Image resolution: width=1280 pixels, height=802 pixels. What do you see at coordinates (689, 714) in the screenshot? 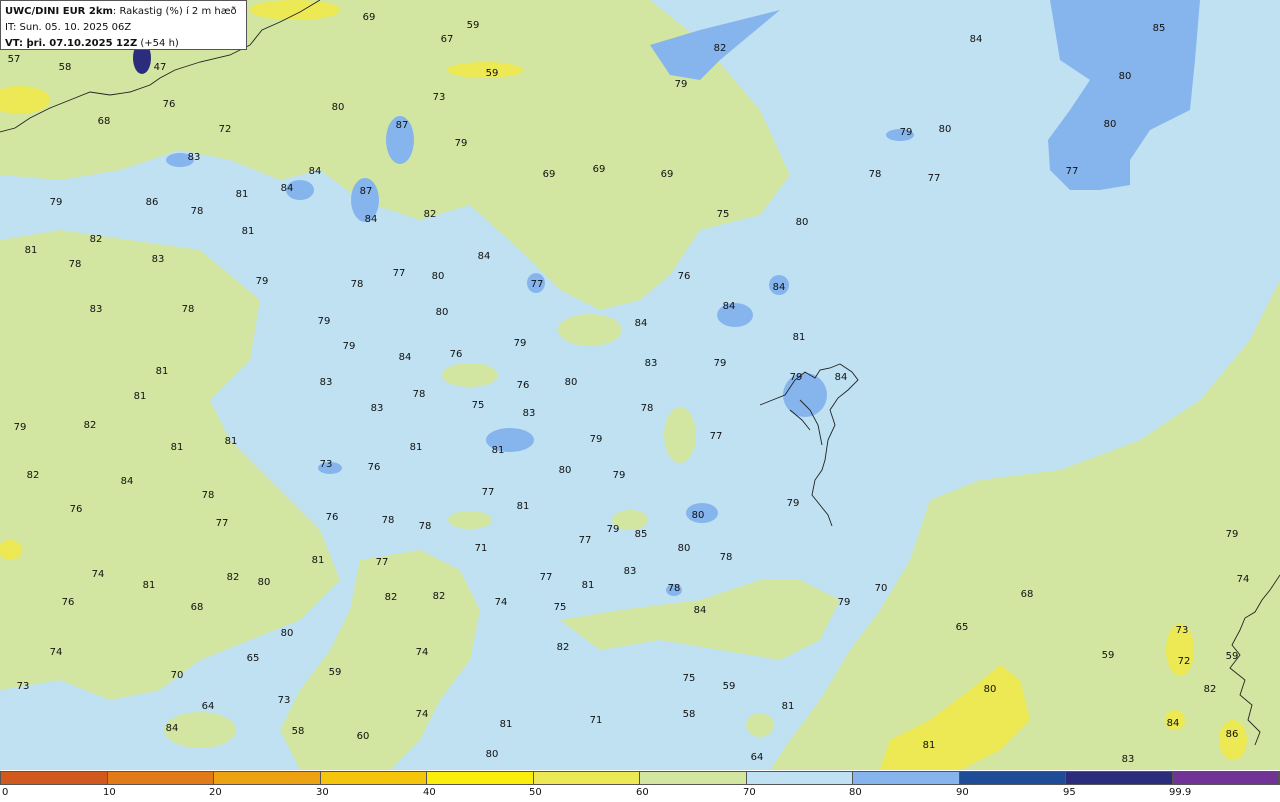
I see `humidity-value-label: 58` at bounding box center [689, 714].